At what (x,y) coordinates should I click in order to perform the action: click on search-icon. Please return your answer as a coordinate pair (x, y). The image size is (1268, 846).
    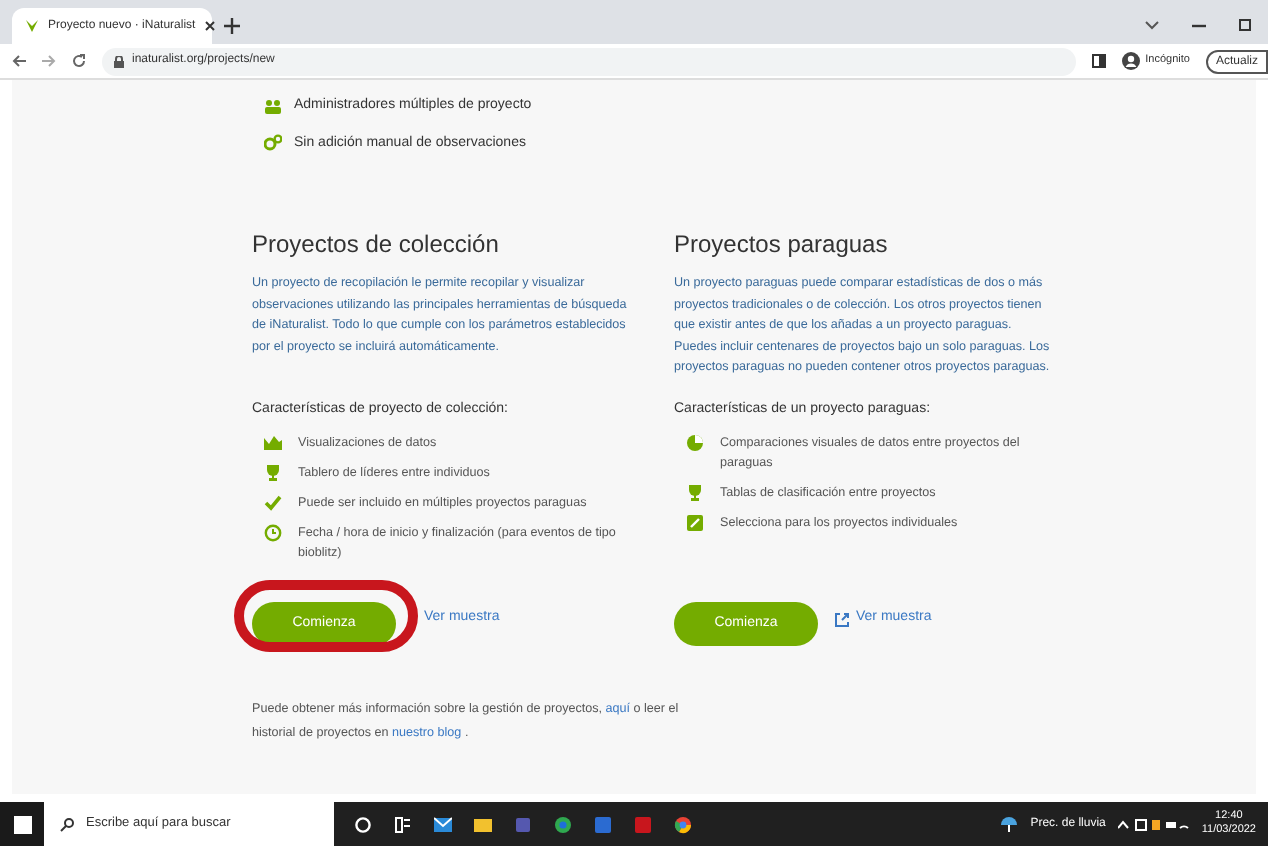
    Looking at the image, I should click on (67, 824).